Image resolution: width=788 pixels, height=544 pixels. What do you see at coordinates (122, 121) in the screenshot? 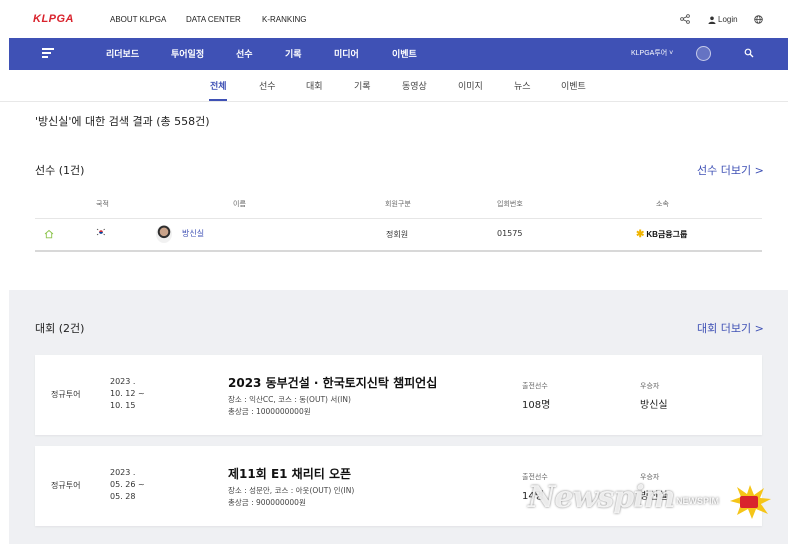
I see `search-result-title: '방신실'에 대한 검색 결과 (총 558건)` at bounding box center [122, 121].